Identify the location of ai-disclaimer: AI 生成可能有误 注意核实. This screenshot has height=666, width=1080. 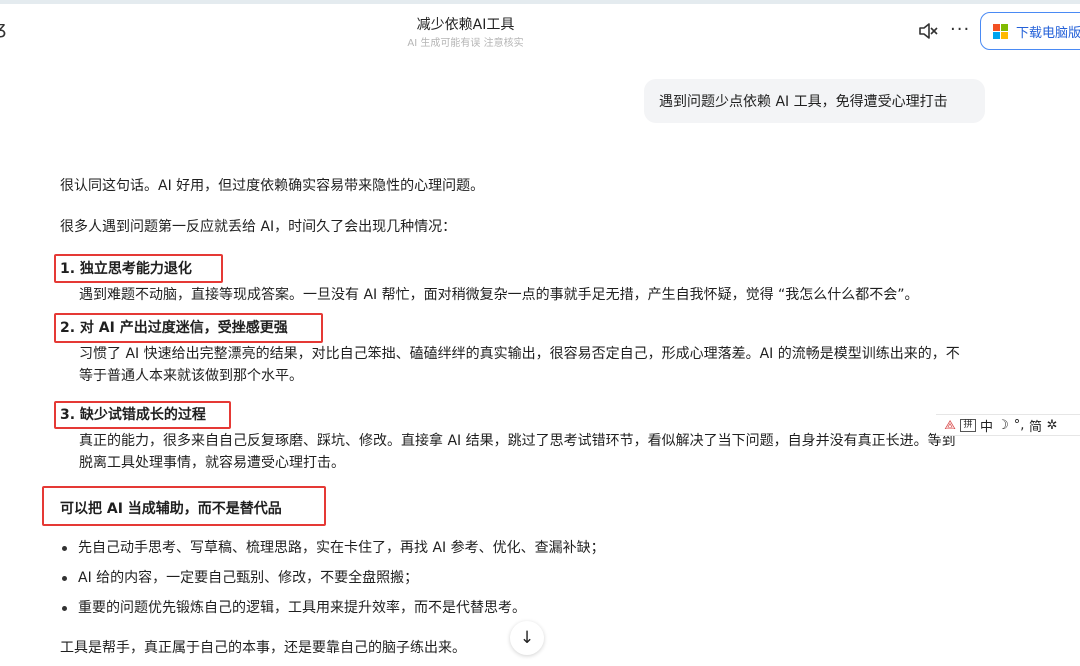
(465, 43).